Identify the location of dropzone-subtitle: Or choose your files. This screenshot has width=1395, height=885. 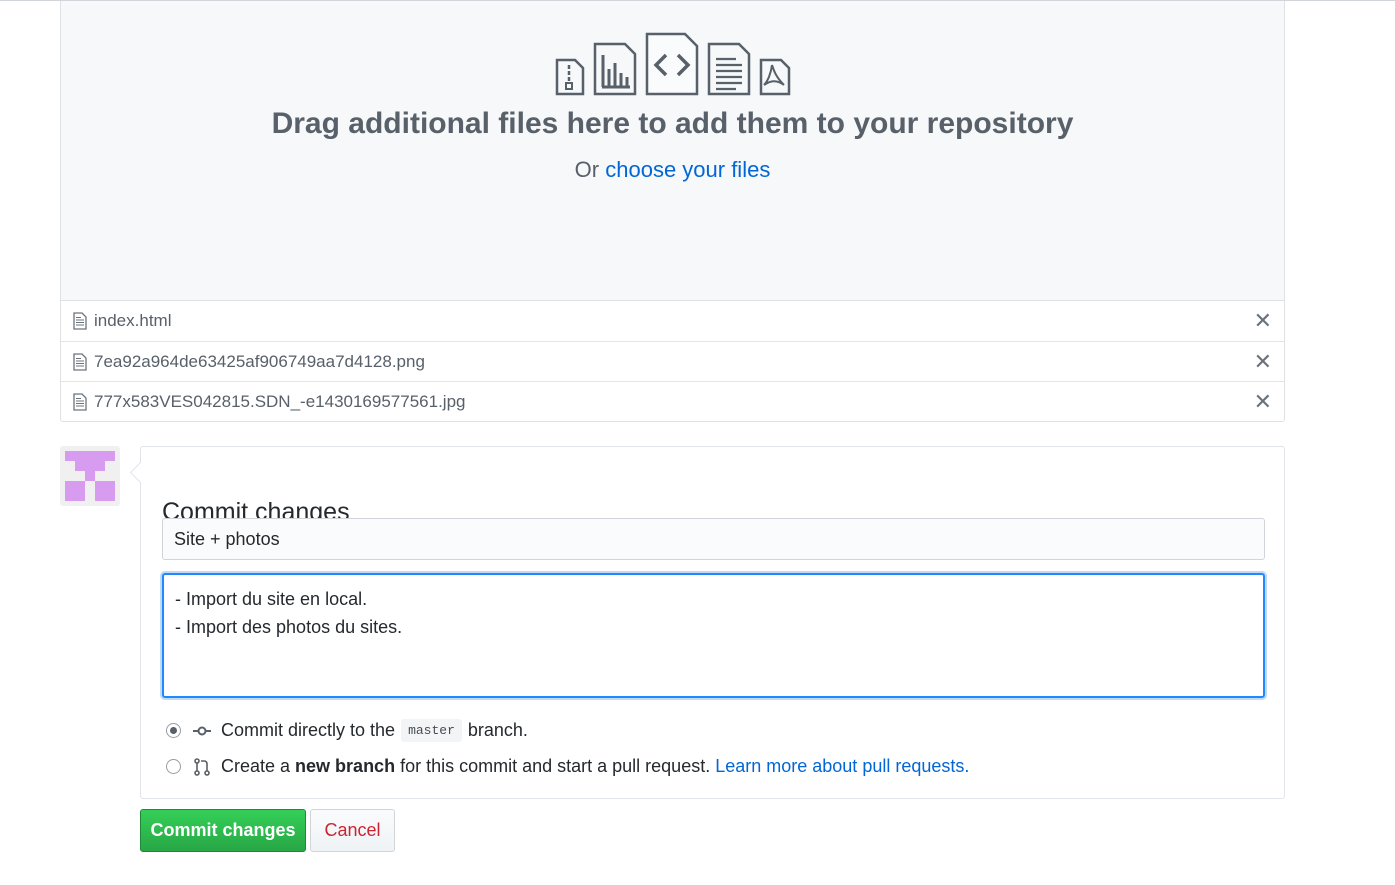
(672, 170).